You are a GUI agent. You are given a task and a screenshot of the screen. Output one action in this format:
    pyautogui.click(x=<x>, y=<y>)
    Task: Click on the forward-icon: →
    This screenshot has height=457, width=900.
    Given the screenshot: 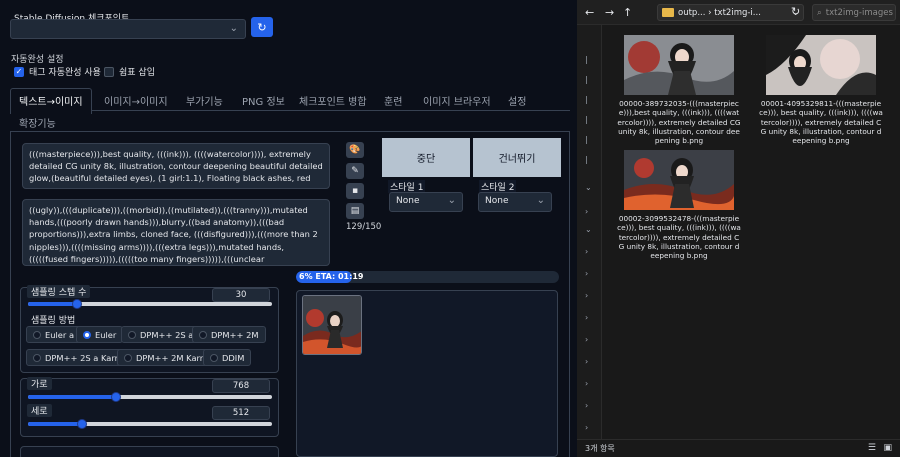 What is the action you would take?
    pyautogui.click(x=609, y=12)
    